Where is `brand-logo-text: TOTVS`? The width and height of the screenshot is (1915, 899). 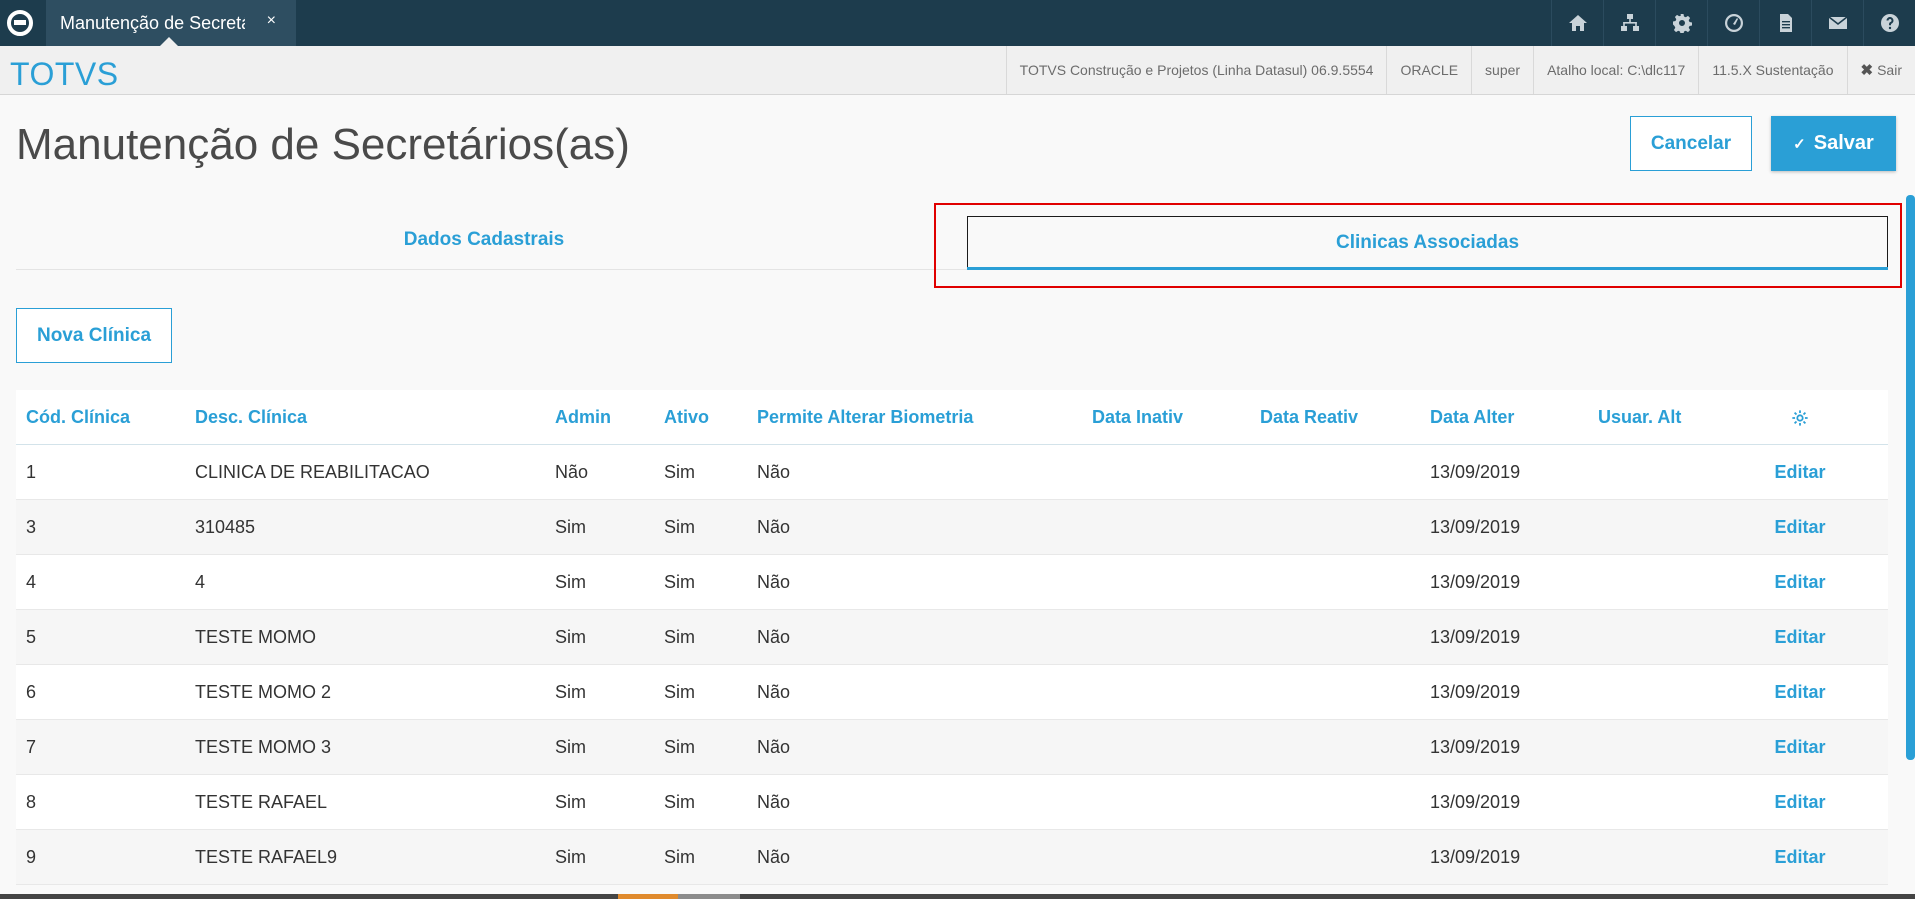
brand-logo-text: TOTVS is located at coordinates (64, 74).